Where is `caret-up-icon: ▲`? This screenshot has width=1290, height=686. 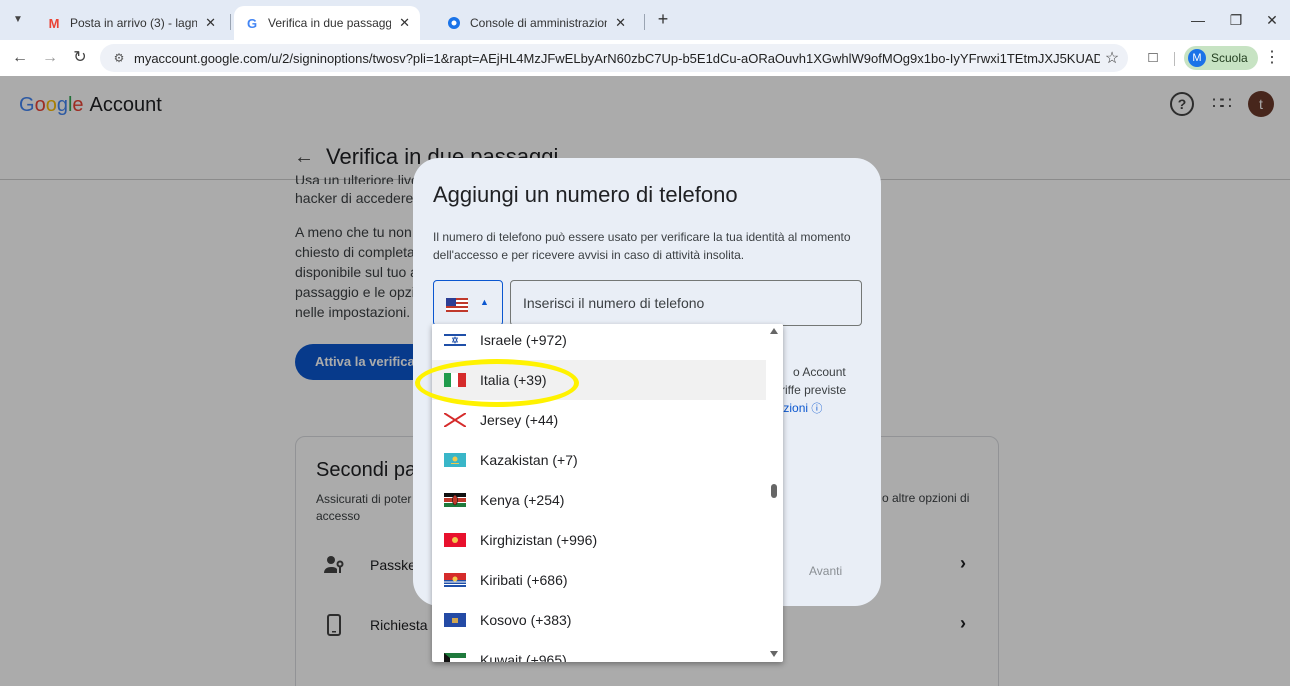 caret-up-icon: ▲ is located at coordinates (484, 302).